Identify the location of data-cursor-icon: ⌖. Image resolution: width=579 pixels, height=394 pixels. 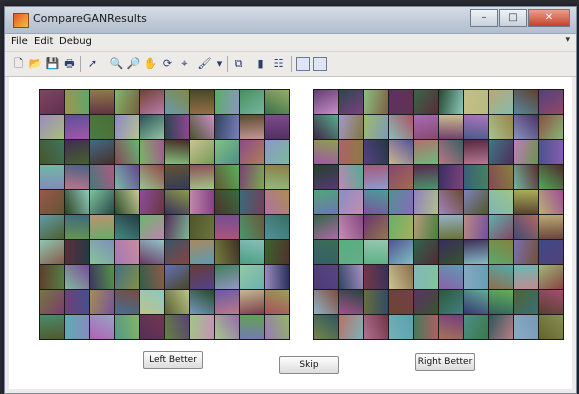
(184, 63).